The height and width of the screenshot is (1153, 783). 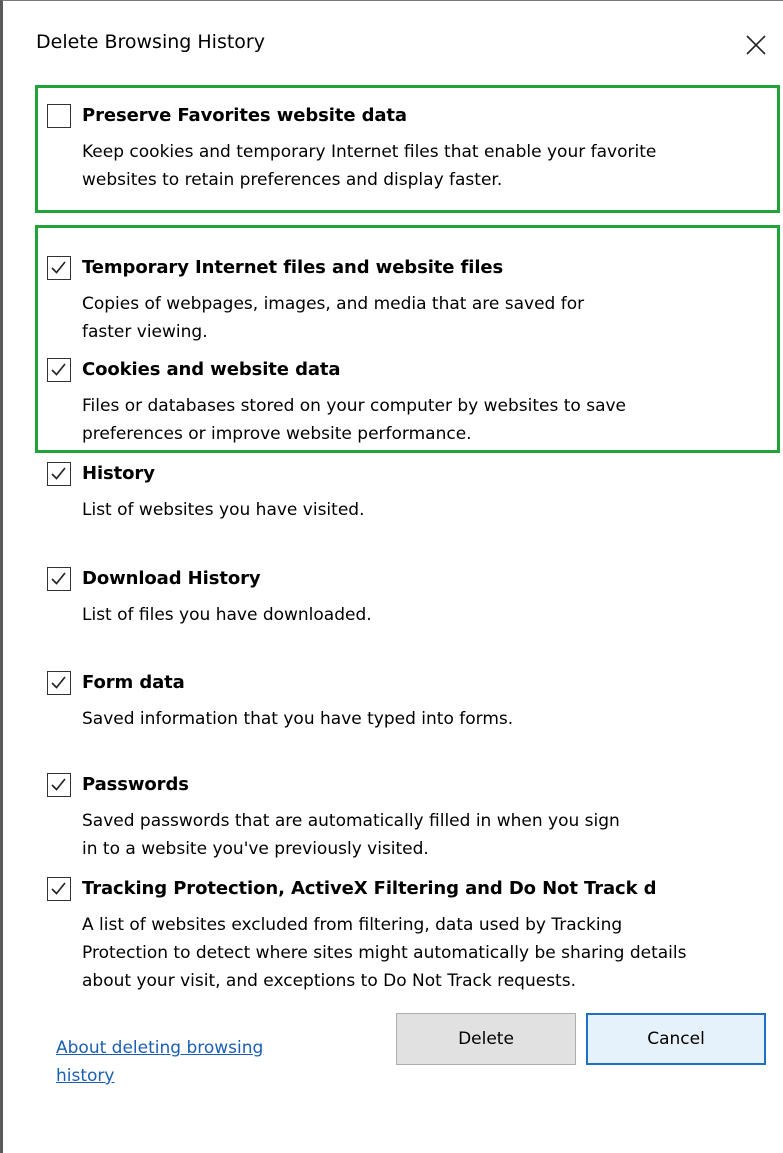 I want to click on checkbox-temporary-files, so click(x=59, y=268).